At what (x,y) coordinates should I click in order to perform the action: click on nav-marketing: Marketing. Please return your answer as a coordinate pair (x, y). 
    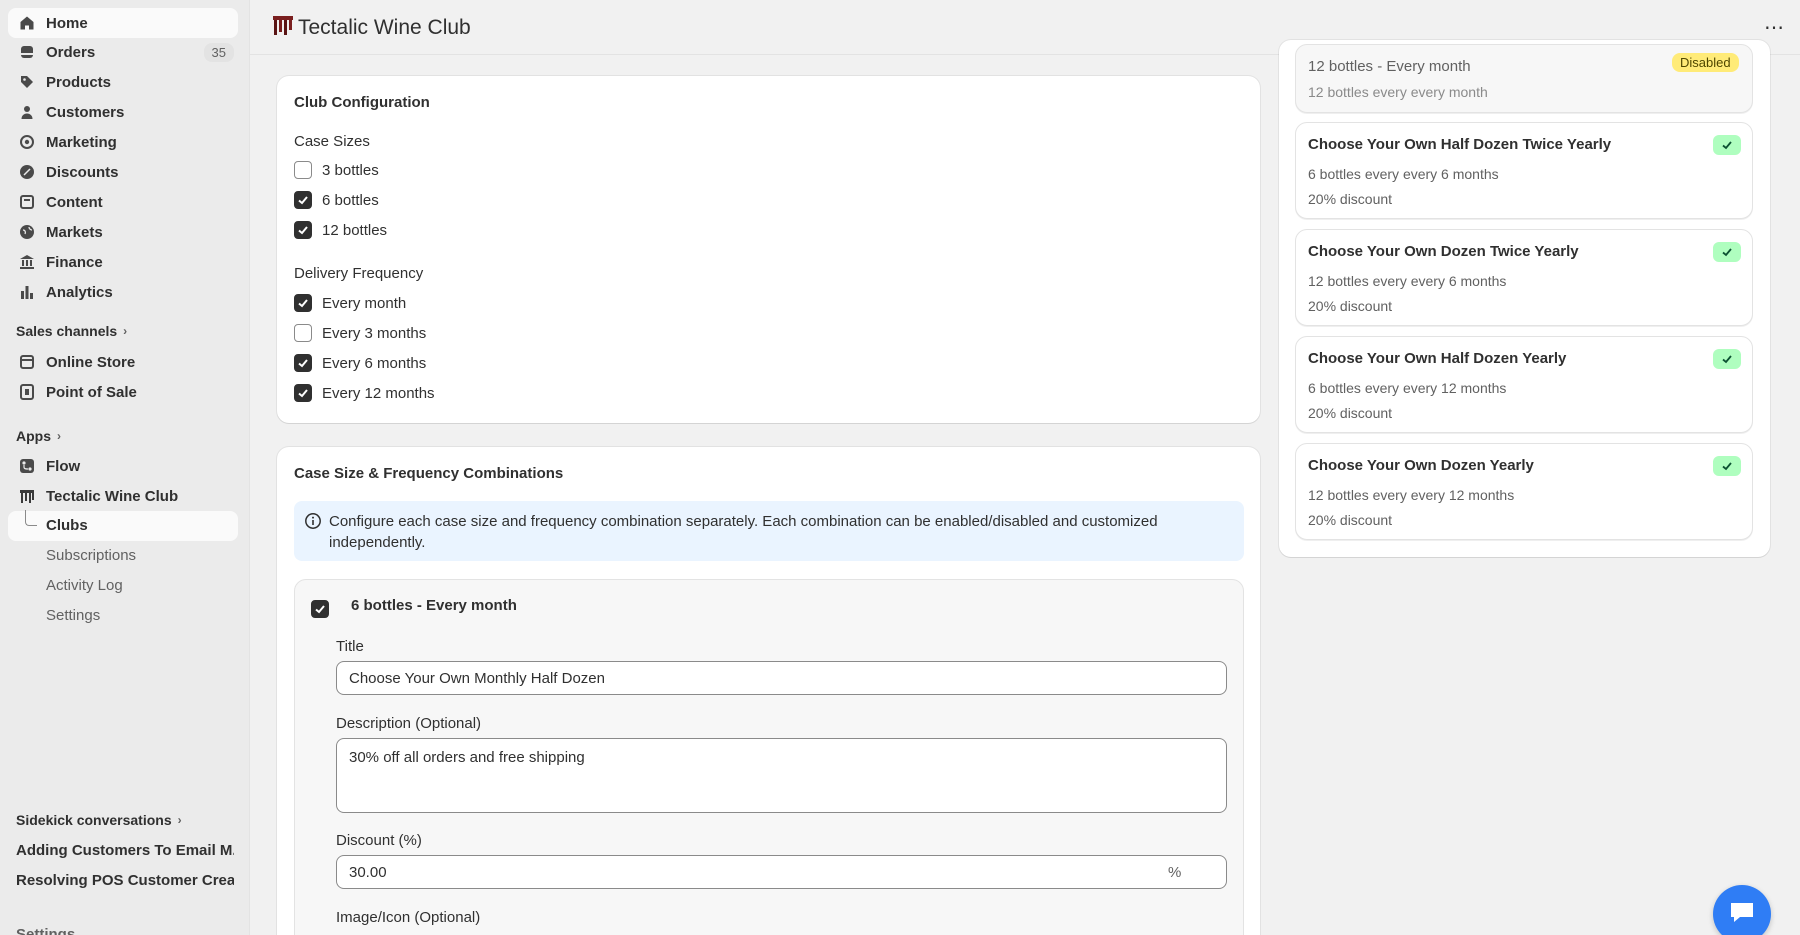
    Looking at the image, I should click on (123, 142).